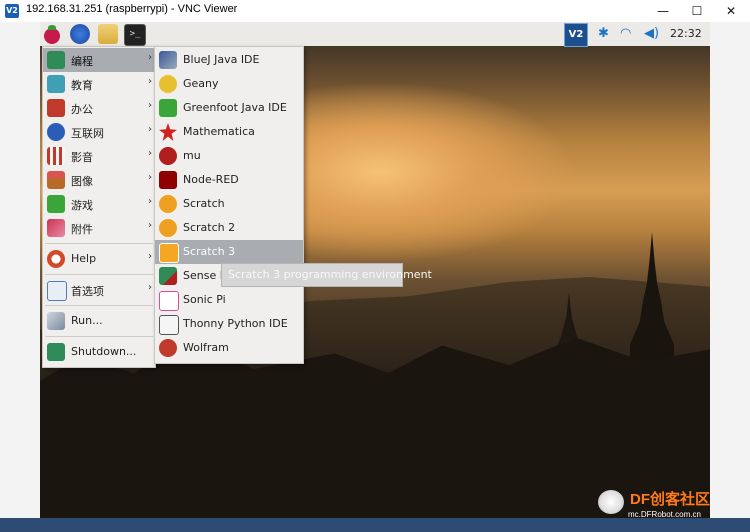  I want to click on office-icon, so click(56, 108).